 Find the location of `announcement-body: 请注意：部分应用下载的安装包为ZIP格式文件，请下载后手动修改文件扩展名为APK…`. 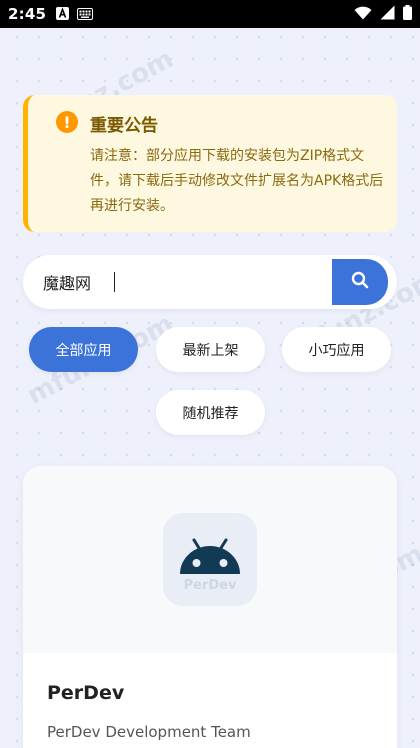

announcement-body: 请注意：部分应用下载的安装包为ZIP格式文件，请下载后手动修改文件扩展名为APK… is located at coordinates (237, 181).